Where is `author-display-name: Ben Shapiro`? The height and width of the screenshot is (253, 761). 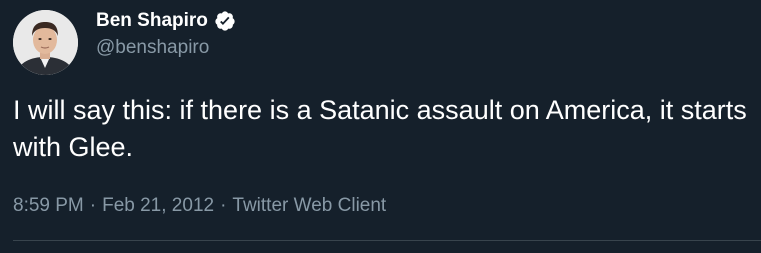
author-display-name: Ben Shapiro is located at coordinates (152, 21).